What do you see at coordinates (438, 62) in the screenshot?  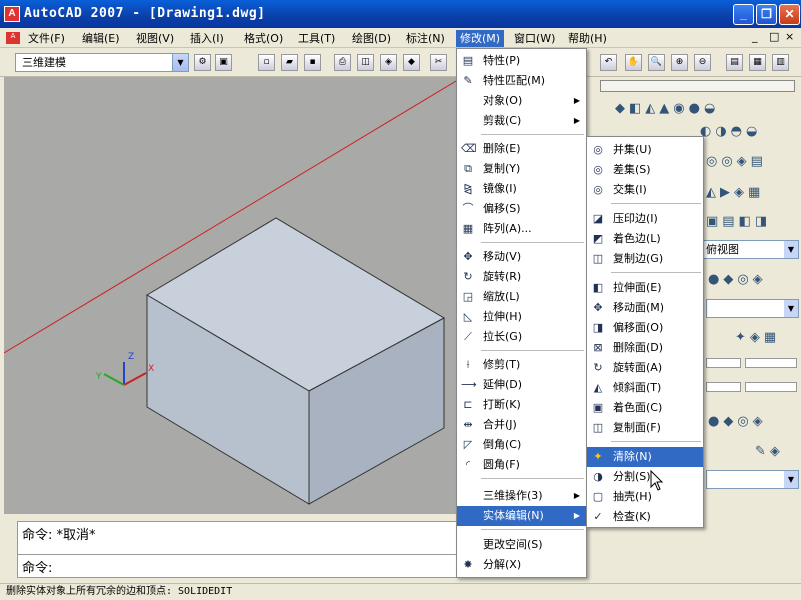 I see `cut-icon: ✂` at bounding box center [438, 62].